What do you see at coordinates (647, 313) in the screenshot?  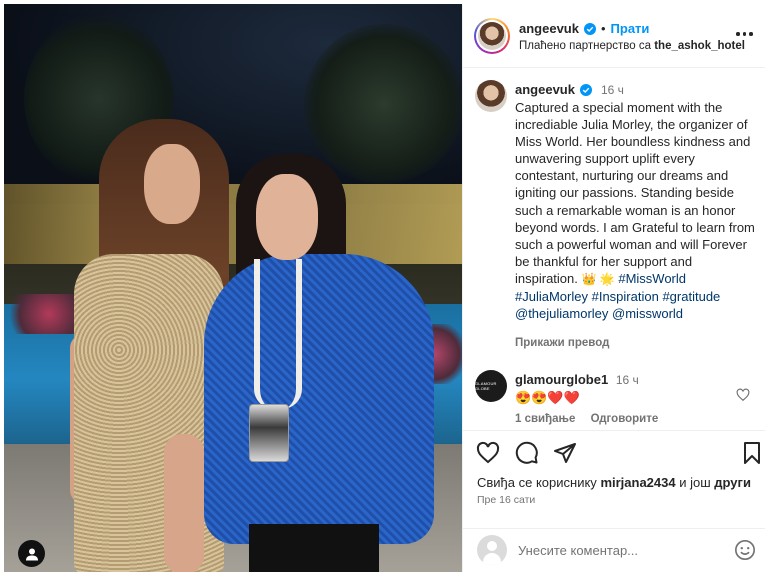 I see `mention-link: @missworld` at bounding box center [647, 313].